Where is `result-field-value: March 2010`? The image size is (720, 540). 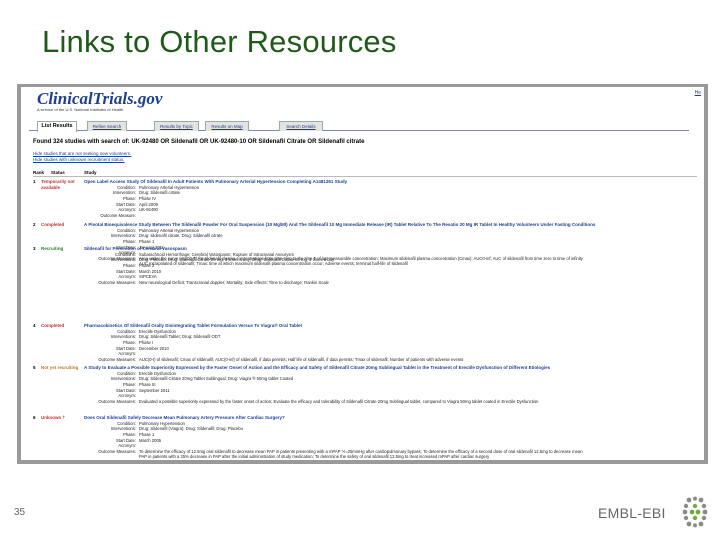 result-field-value: March 2010 is located at coordinates (150, 271).